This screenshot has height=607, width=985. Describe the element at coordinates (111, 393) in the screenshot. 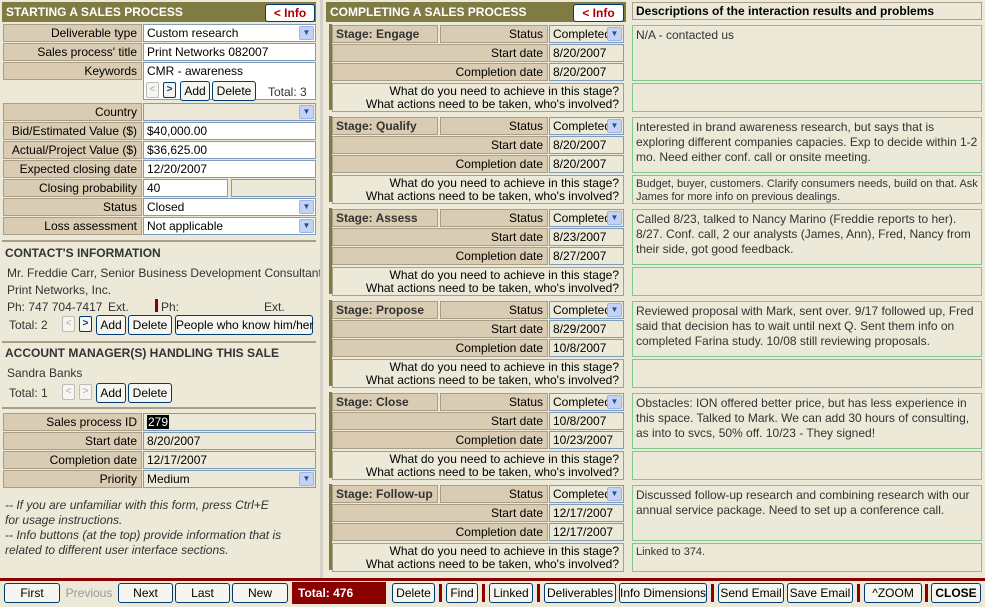

I see `account-add-button: Add` at that location.